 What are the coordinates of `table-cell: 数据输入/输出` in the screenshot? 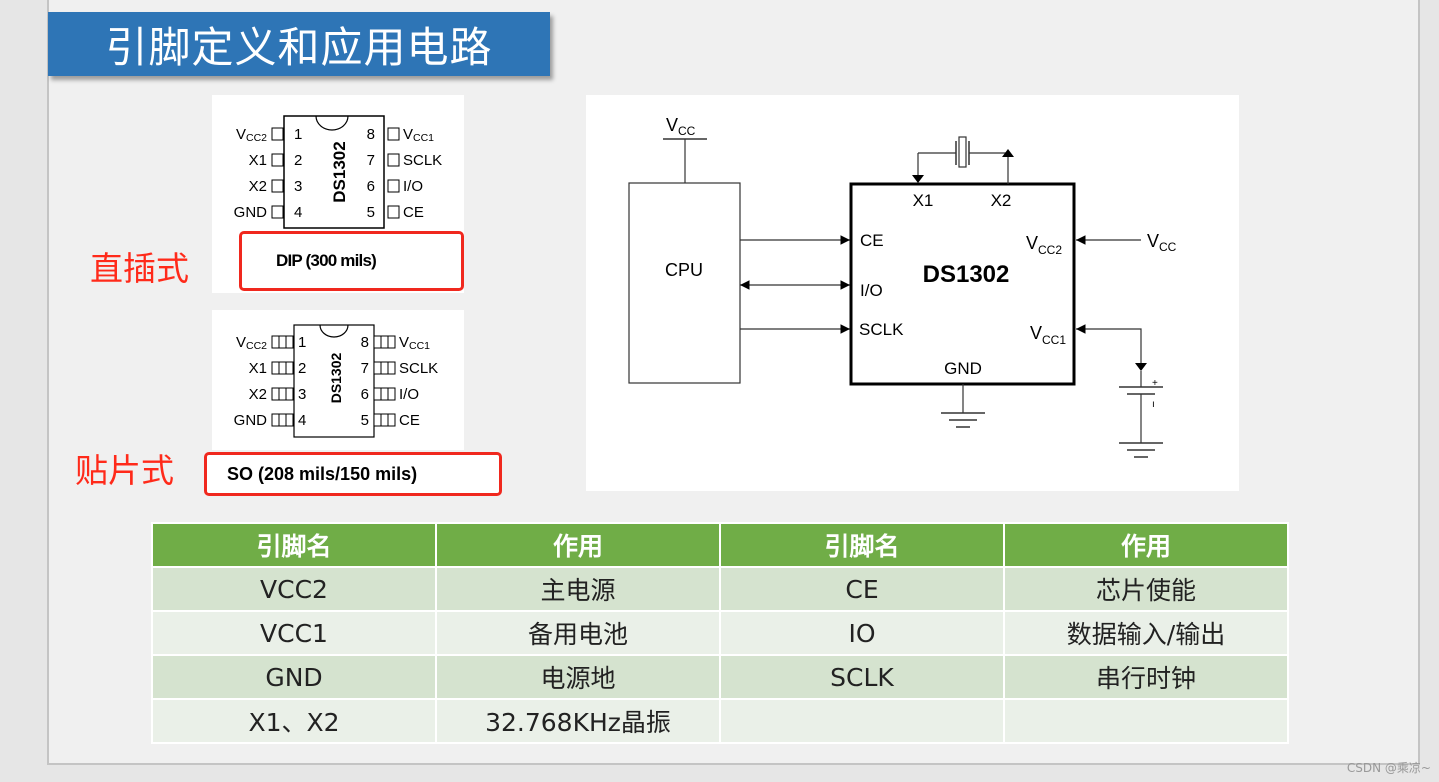 It's located at (1146, 633).